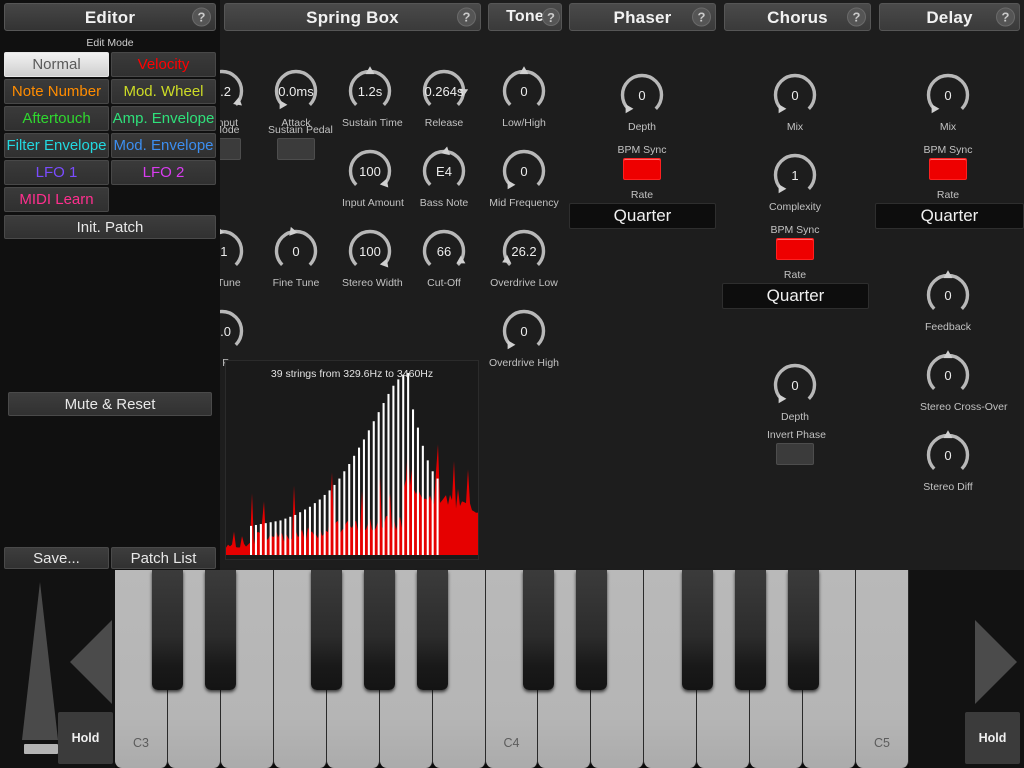 This screenshot has width=1024, height=768. What do you see at coordinates (948, 461) in the screenshot?
I see `delay-stereo-diff-knob: 0 Stereo Diff` at bounding box center [948, 461].